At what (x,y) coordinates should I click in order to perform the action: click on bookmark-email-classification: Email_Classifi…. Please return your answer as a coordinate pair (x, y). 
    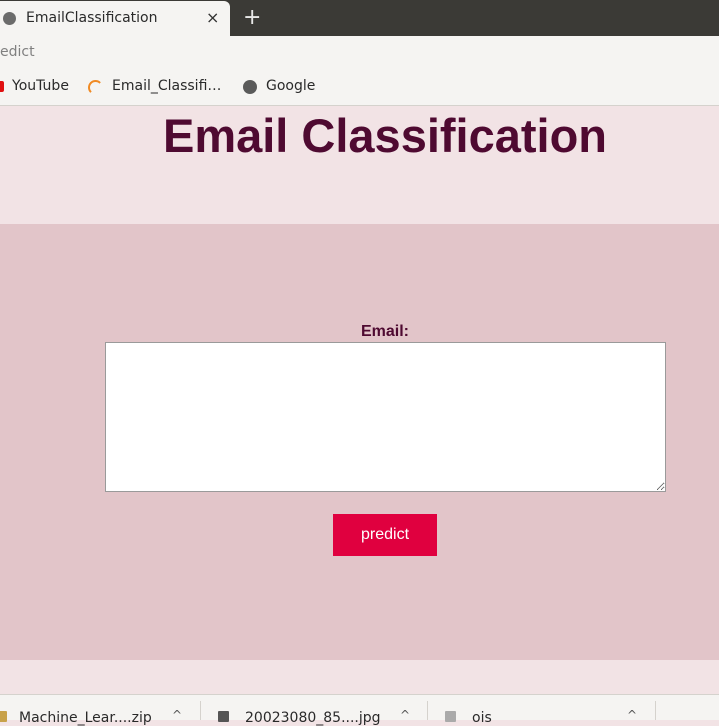
    Looking at the image, I should click on (166, 86).